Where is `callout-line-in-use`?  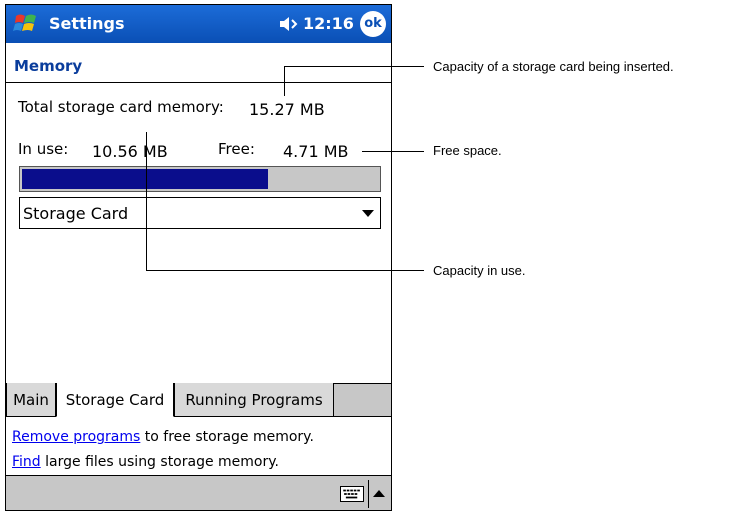
callout-line-in-use is located at coordinates (285, 270).